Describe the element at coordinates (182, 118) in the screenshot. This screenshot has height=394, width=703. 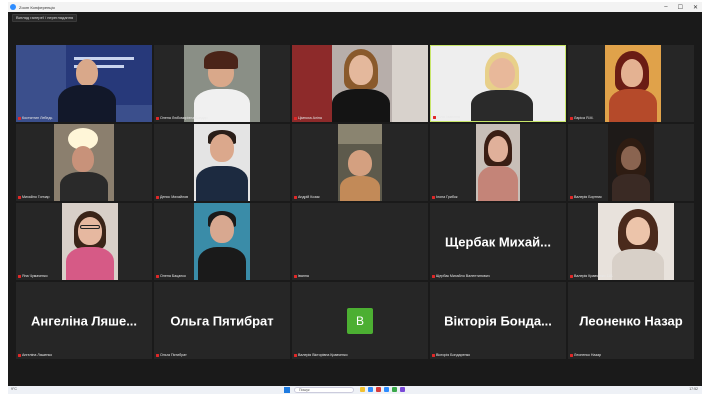
I see `participant-name: Олена Любомирівна Бондар` at that location.